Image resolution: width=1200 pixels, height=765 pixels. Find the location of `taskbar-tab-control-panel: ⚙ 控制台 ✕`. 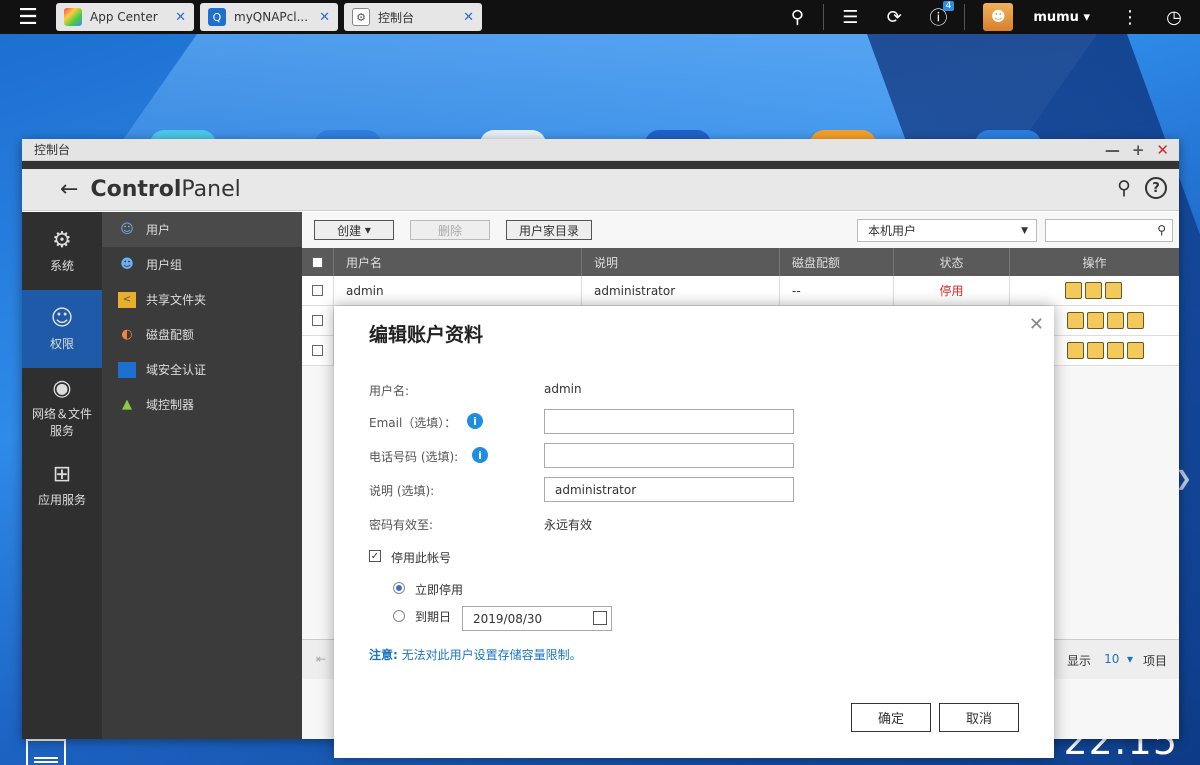

taskbar-tab-control-panel: ⚙ 控制台 ✕ is located at coordinates (413, 17).